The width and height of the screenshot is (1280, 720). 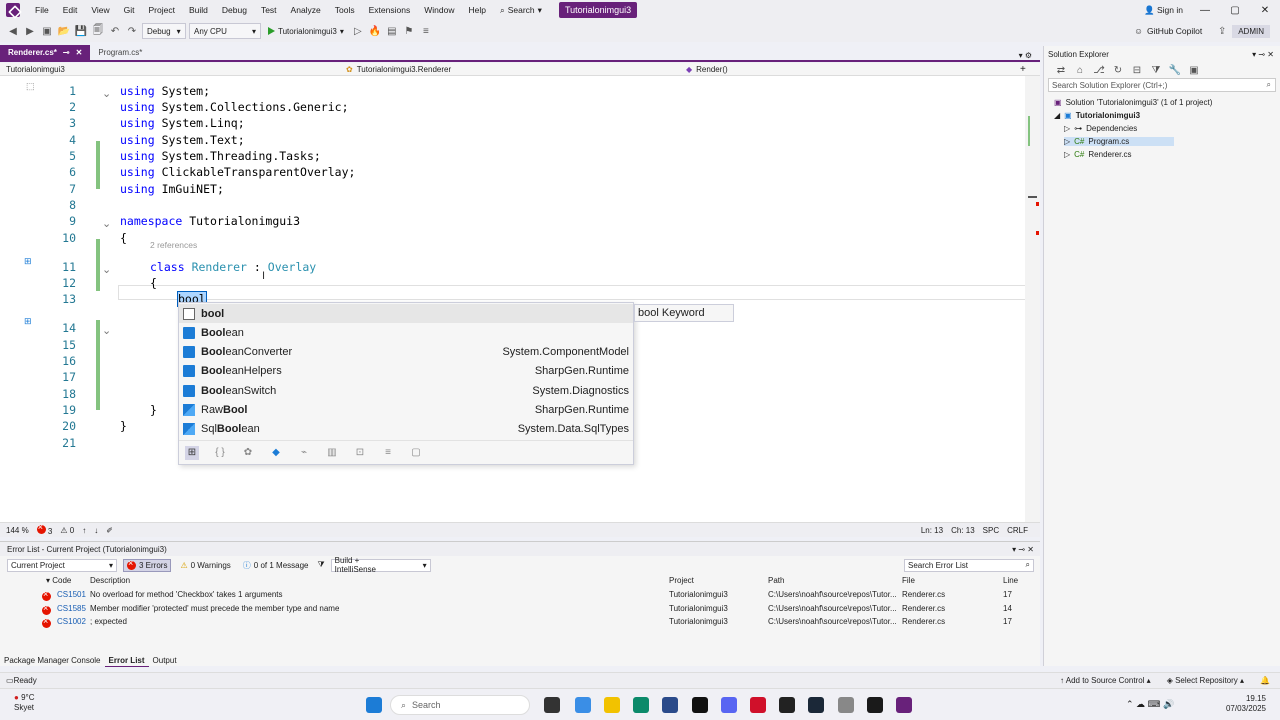 What do you see at coordinates (991, 530) in the screenshot?
I see `whitespace-mode: SPC` at bounding box center [991, 530].